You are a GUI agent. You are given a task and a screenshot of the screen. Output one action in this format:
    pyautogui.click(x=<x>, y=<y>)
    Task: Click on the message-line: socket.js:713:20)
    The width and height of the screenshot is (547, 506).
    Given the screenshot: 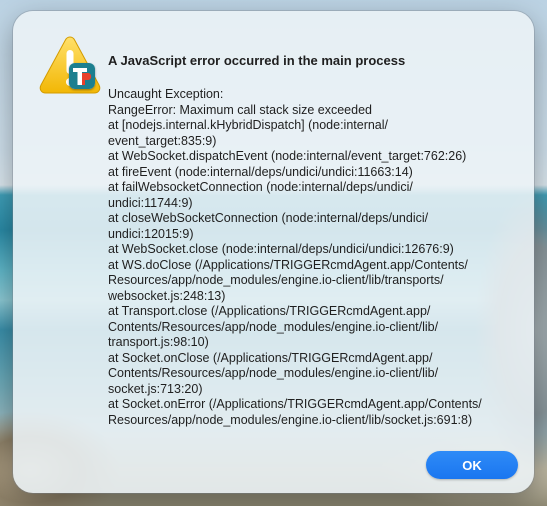 What is the action you would take?
    pyautogui.click(x=155, y=388)
    